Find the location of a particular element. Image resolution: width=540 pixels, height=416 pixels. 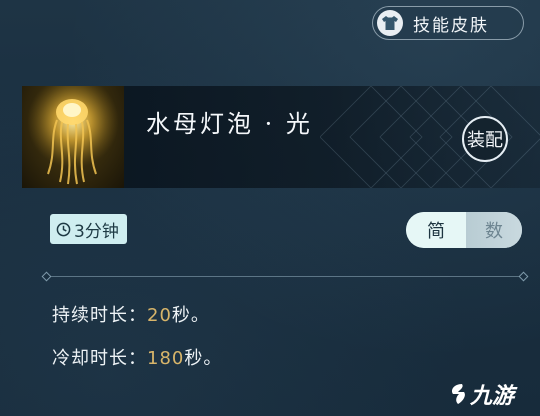

skill-skin-button: 技能皮肤 is located at coordinates (448, 23).